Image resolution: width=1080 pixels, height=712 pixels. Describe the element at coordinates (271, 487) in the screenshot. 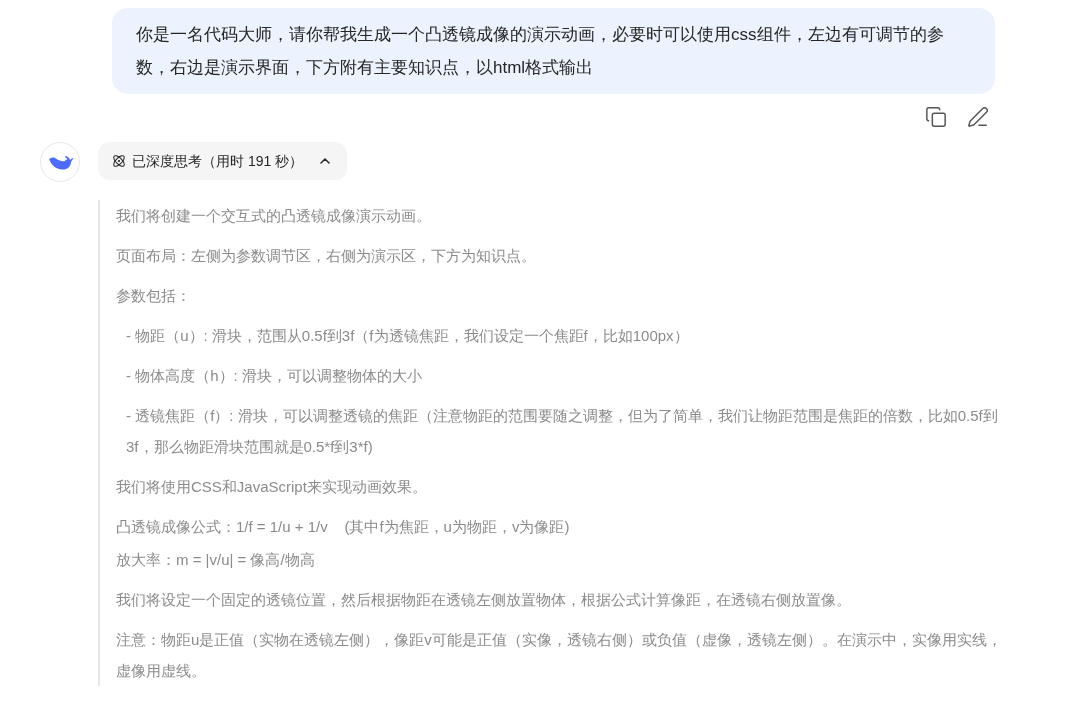

I see `thinking-paragraph: 我们将使用CSS和JavaScript来实现动画效果。` at that location.